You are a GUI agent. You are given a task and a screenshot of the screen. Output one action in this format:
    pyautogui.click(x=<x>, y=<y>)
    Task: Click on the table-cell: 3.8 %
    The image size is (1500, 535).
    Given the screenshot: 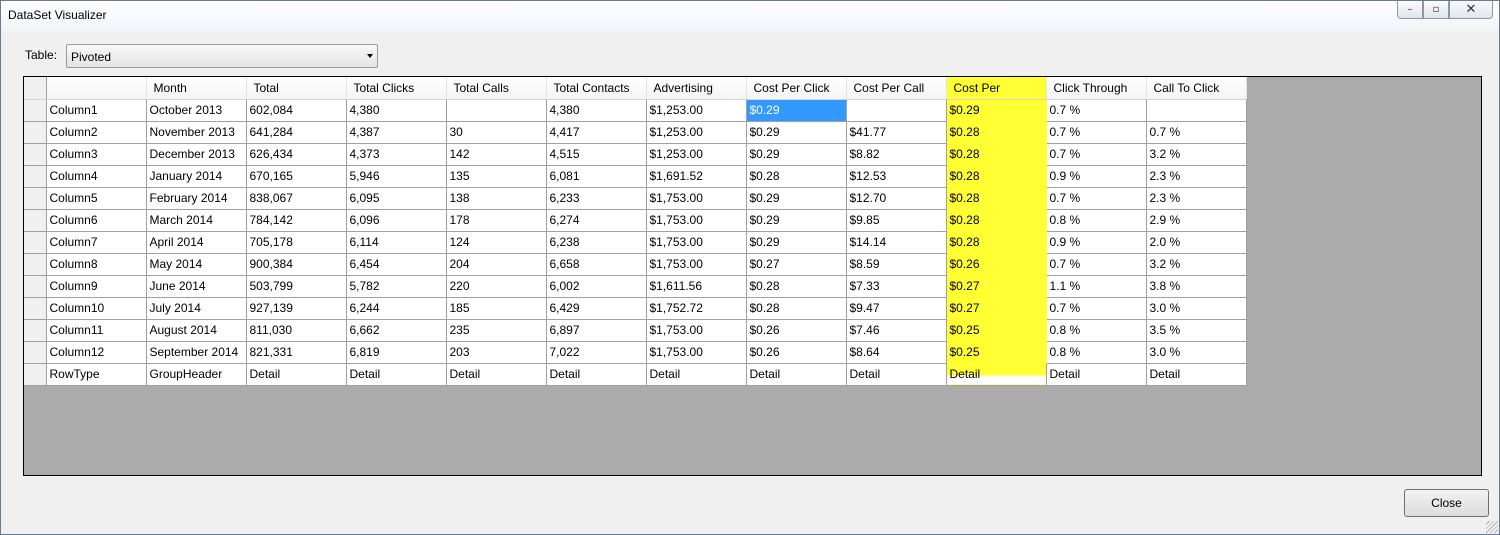 What is the action you would take?
    pyautogui.click(x=1196, y=286)
    